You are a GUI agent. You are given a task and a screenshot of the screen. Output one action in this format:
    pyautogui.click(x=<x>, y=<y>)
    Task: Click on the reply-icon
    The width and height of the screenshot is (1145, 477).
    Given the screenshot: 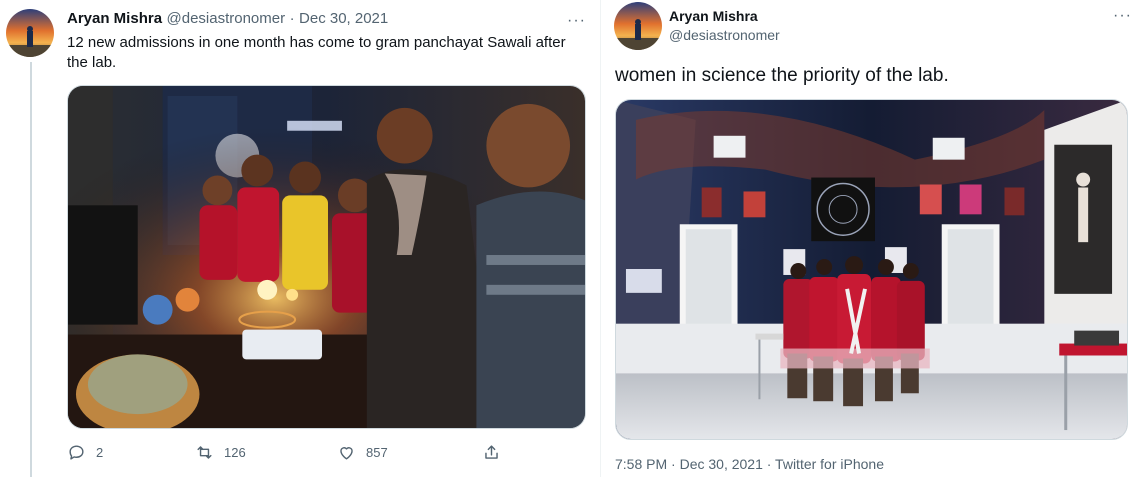 What is the action you would take?
    pyautogui.click(x=76, y=452)
    